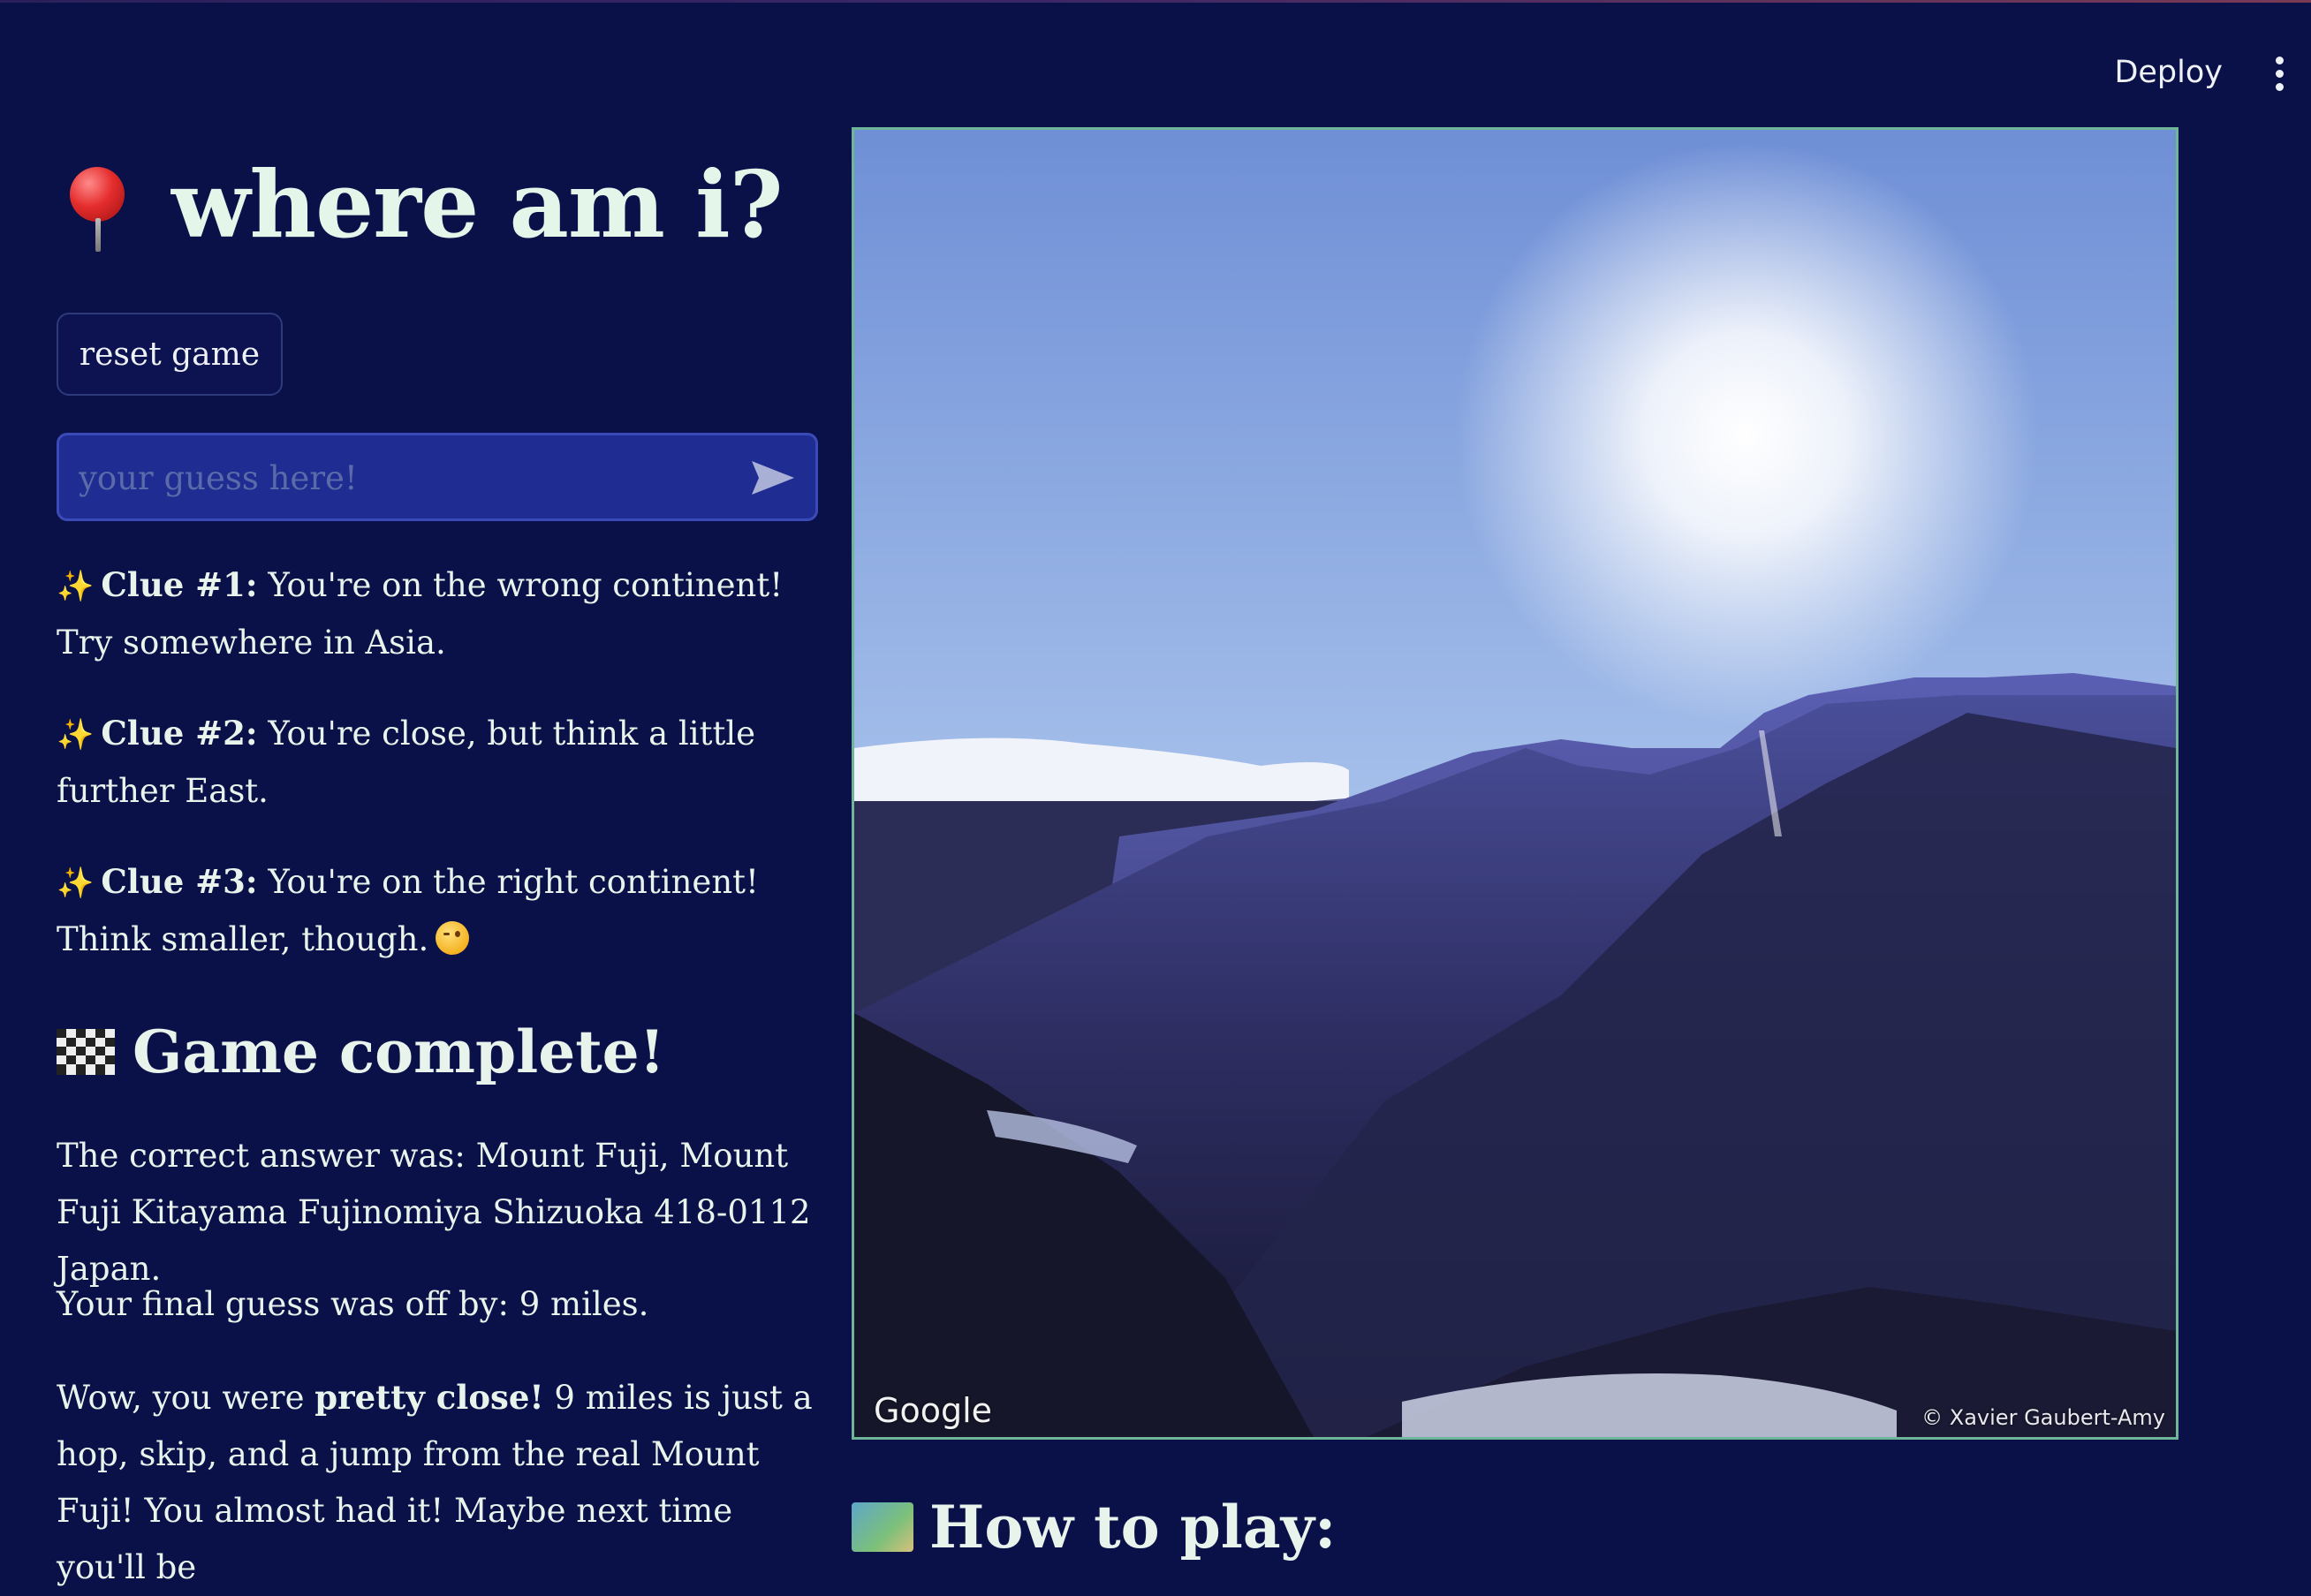 The height and width of the screenshot is (1596, 2311). Describe the element at coordinates (2279, 75) in the screenshot. I see `main-menu-icon` at that location.